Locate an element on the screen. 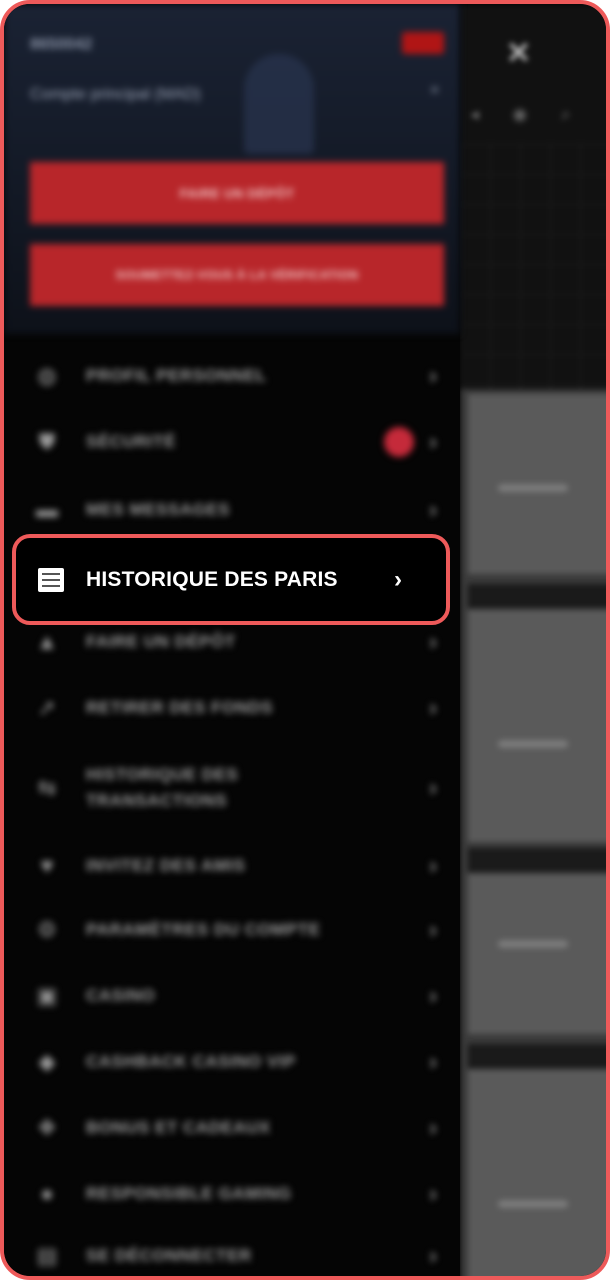  header-banner-image is located at coordinates (279, 104).